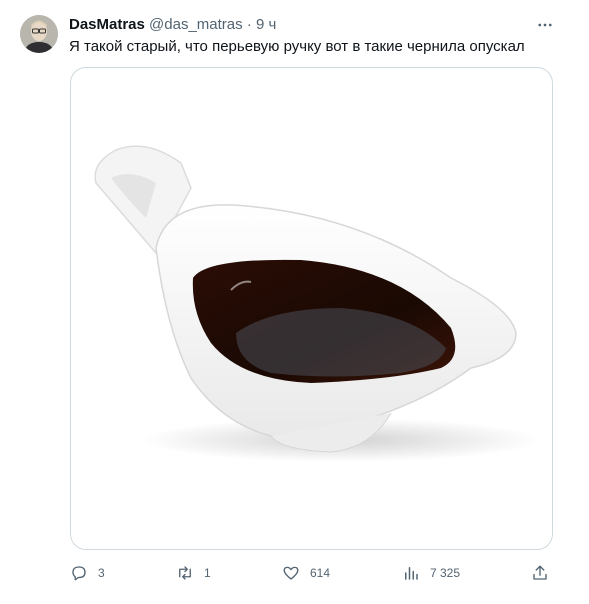 This screenshot has height=604, width=589. Describe the element at coordinates (291, 573) in the screenshot. I see `heart-icon` at that location.